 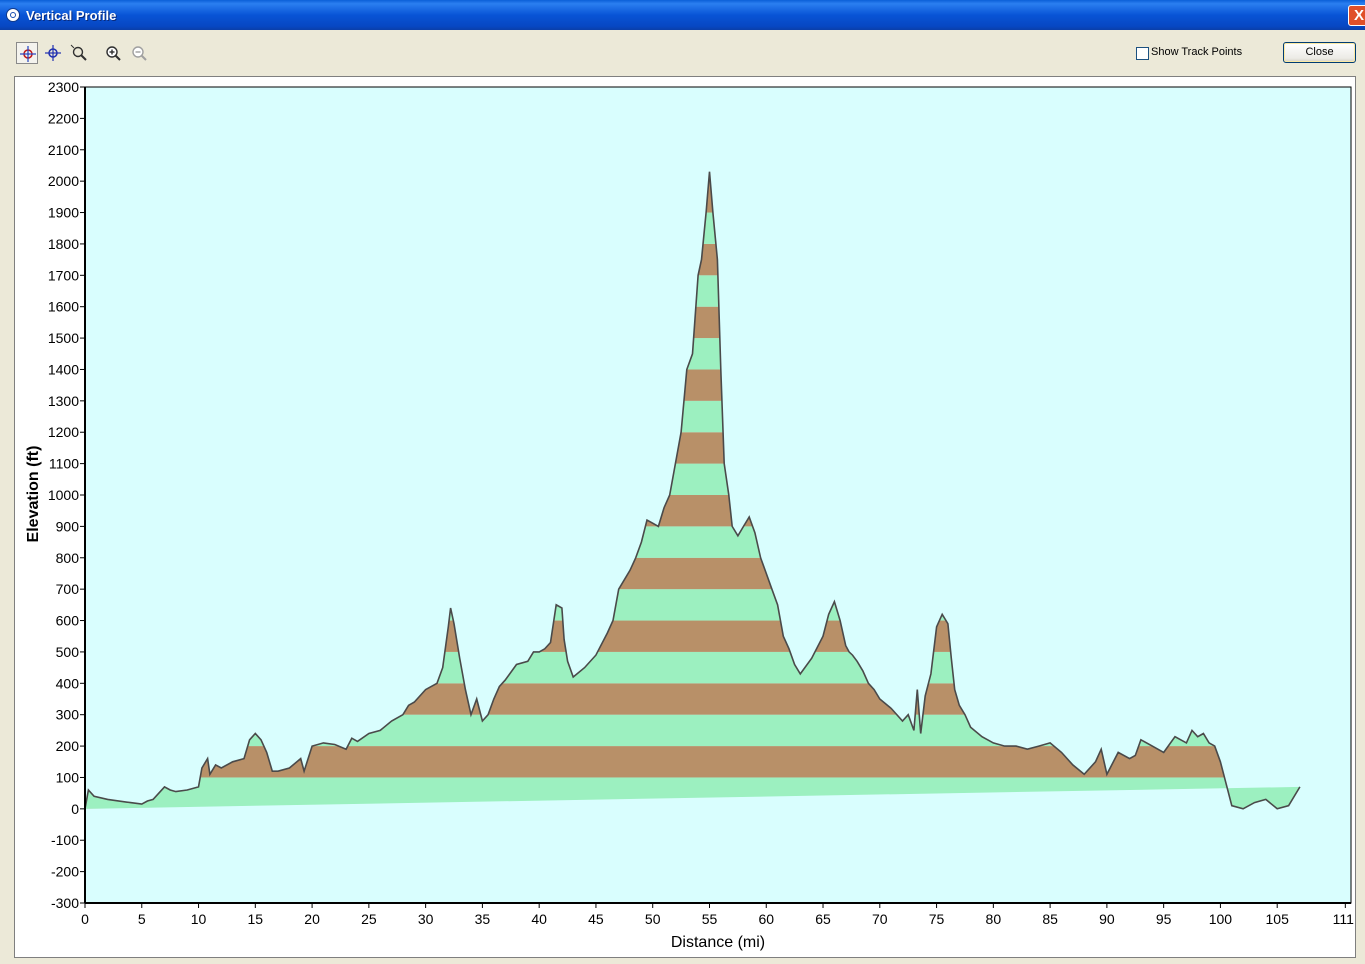 What do you see at coordinates (63, 181) in the screenshot?
I see `y-tick-label: 2000` at bounding box center [63, 181].